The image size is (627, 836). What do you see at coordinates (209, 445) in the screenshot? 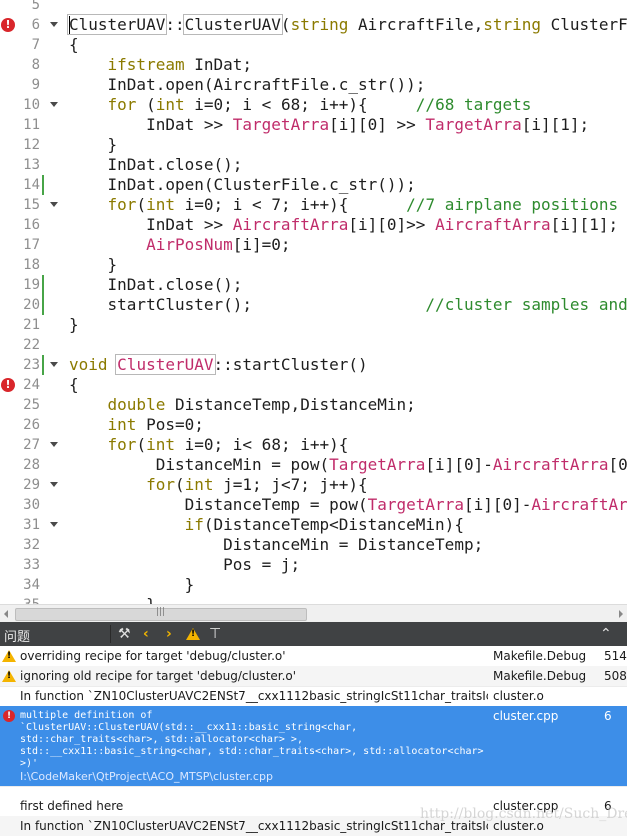
I see `code-text: for(int i=0; i< 68; i++){` at bounding box center [209, 445].